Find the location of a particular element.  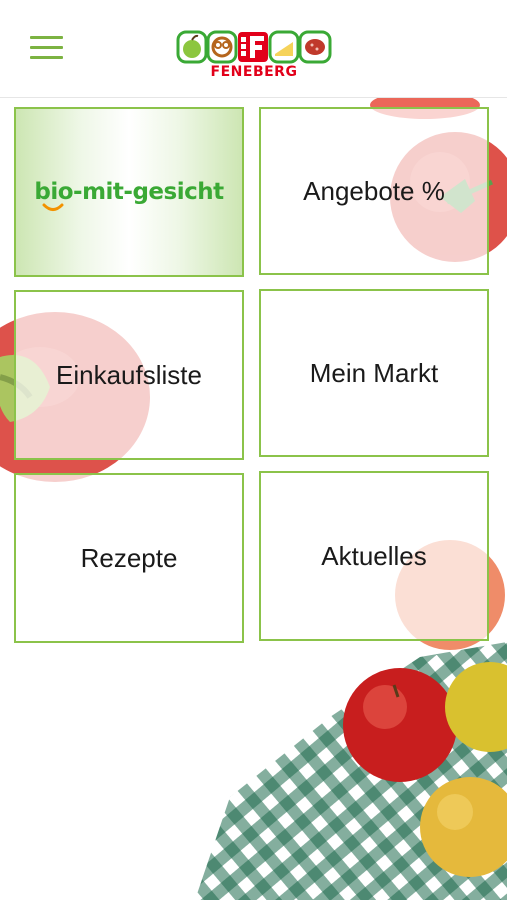

tile-rezepte-label: Rezepte is located at coordinates (129, 557).